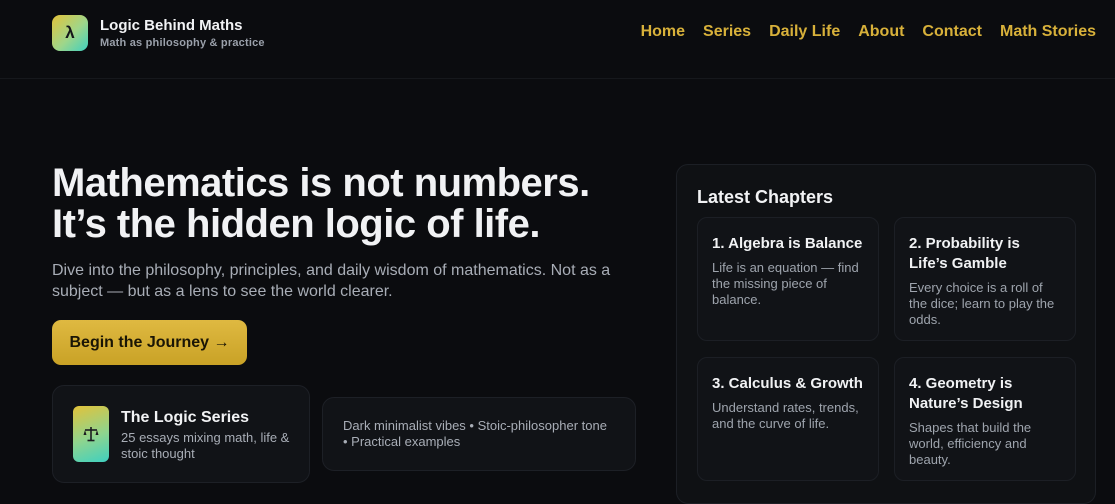 This screenshot has width=1115, height=504. I want to click on chapter-title: 4. Geometry is Nature’s Design, so click(966, 393).